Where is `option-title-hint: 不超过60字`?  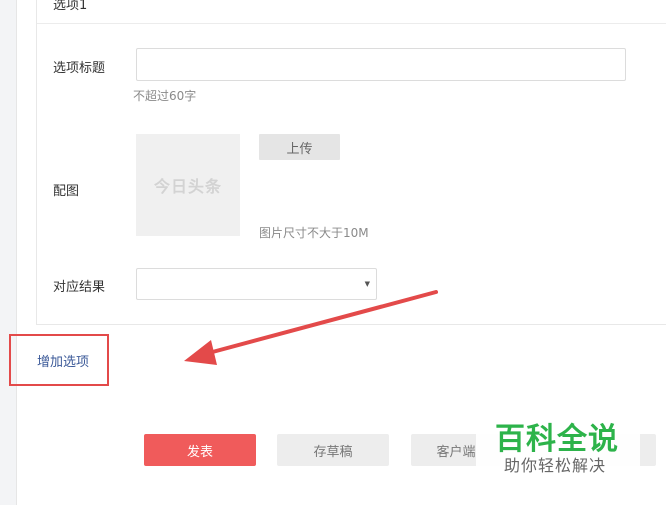 option-title-hint: 不超过60字 is located at coordinates (165, 96).